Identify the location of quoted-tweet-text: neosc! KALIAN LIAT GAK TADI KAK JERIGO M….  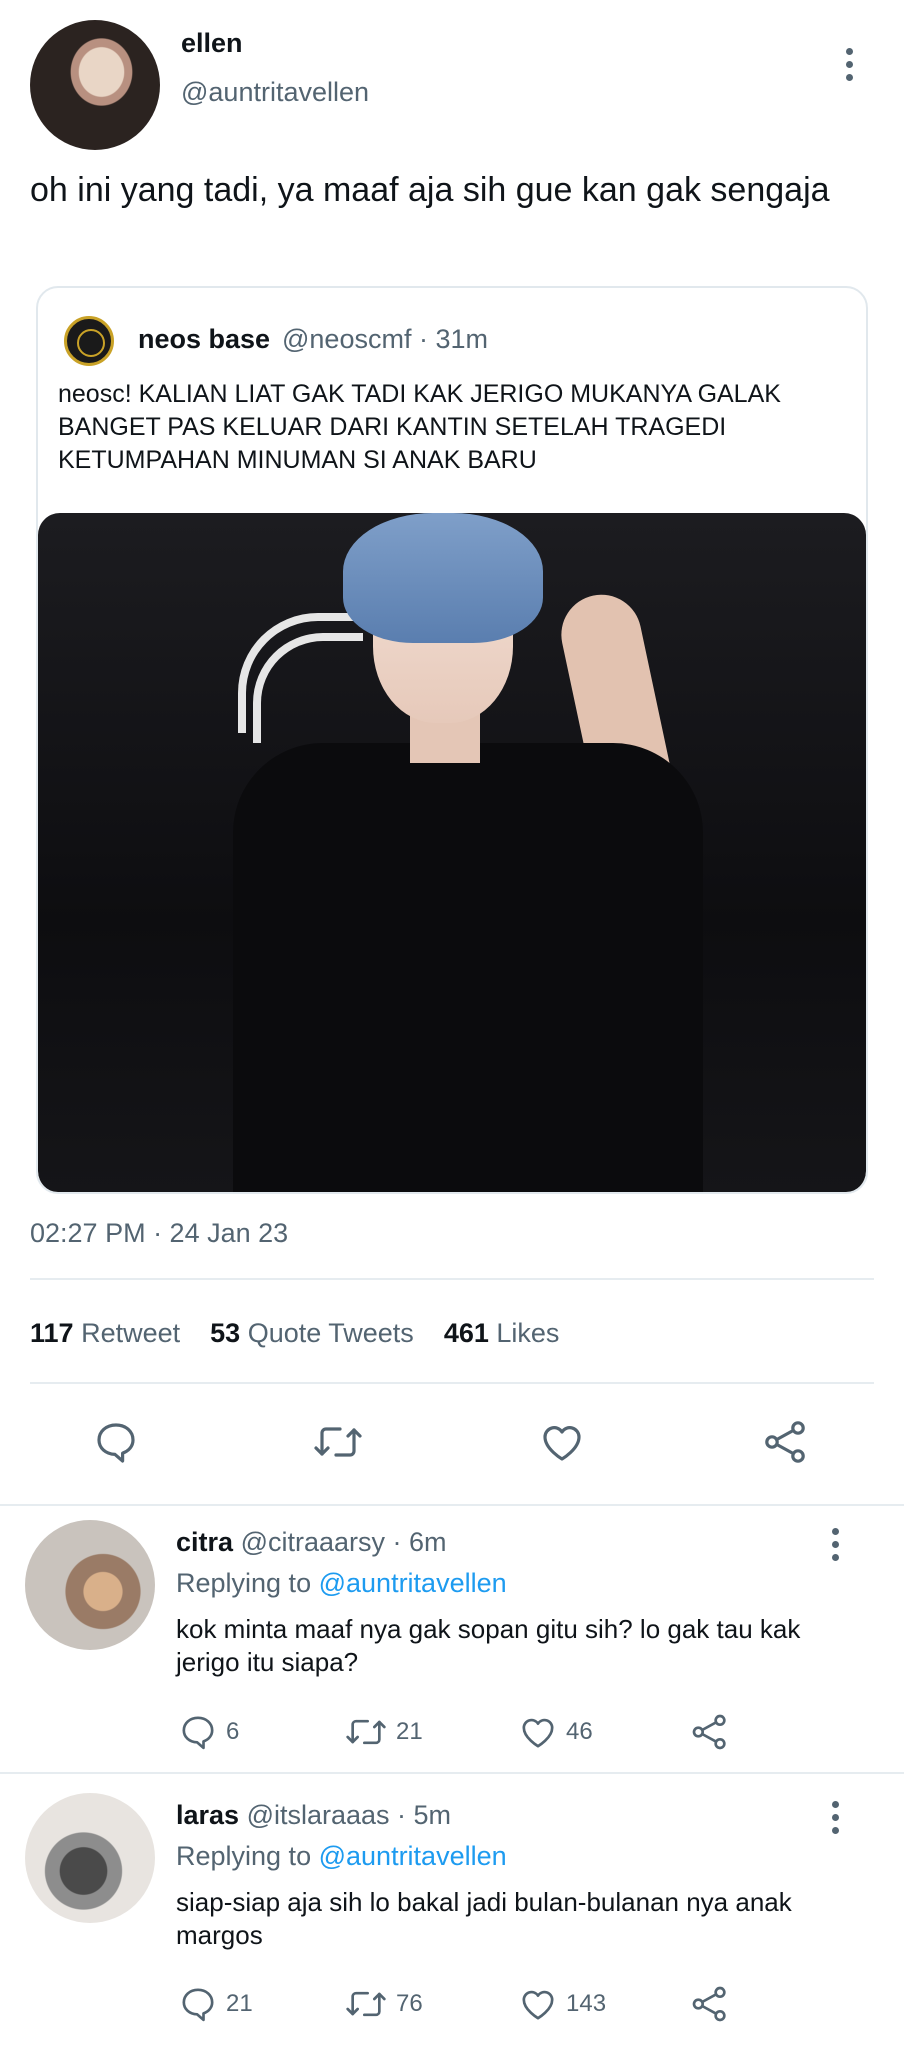
(419, 427).